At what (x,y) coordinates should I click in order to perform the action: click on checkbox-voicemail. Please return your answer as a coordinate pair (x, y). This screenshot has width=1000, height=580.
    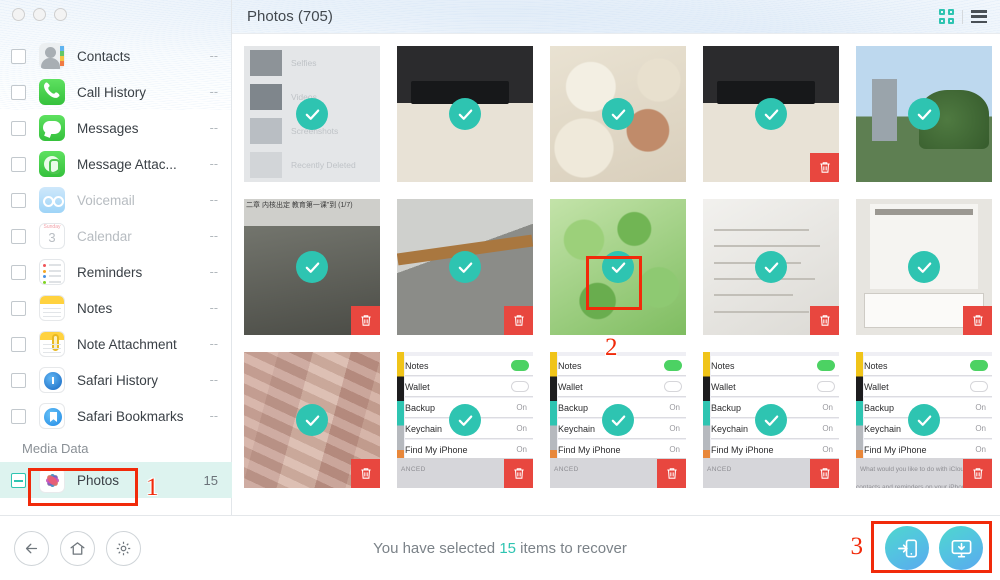
    Looking at the image, I should click on (18, 200).